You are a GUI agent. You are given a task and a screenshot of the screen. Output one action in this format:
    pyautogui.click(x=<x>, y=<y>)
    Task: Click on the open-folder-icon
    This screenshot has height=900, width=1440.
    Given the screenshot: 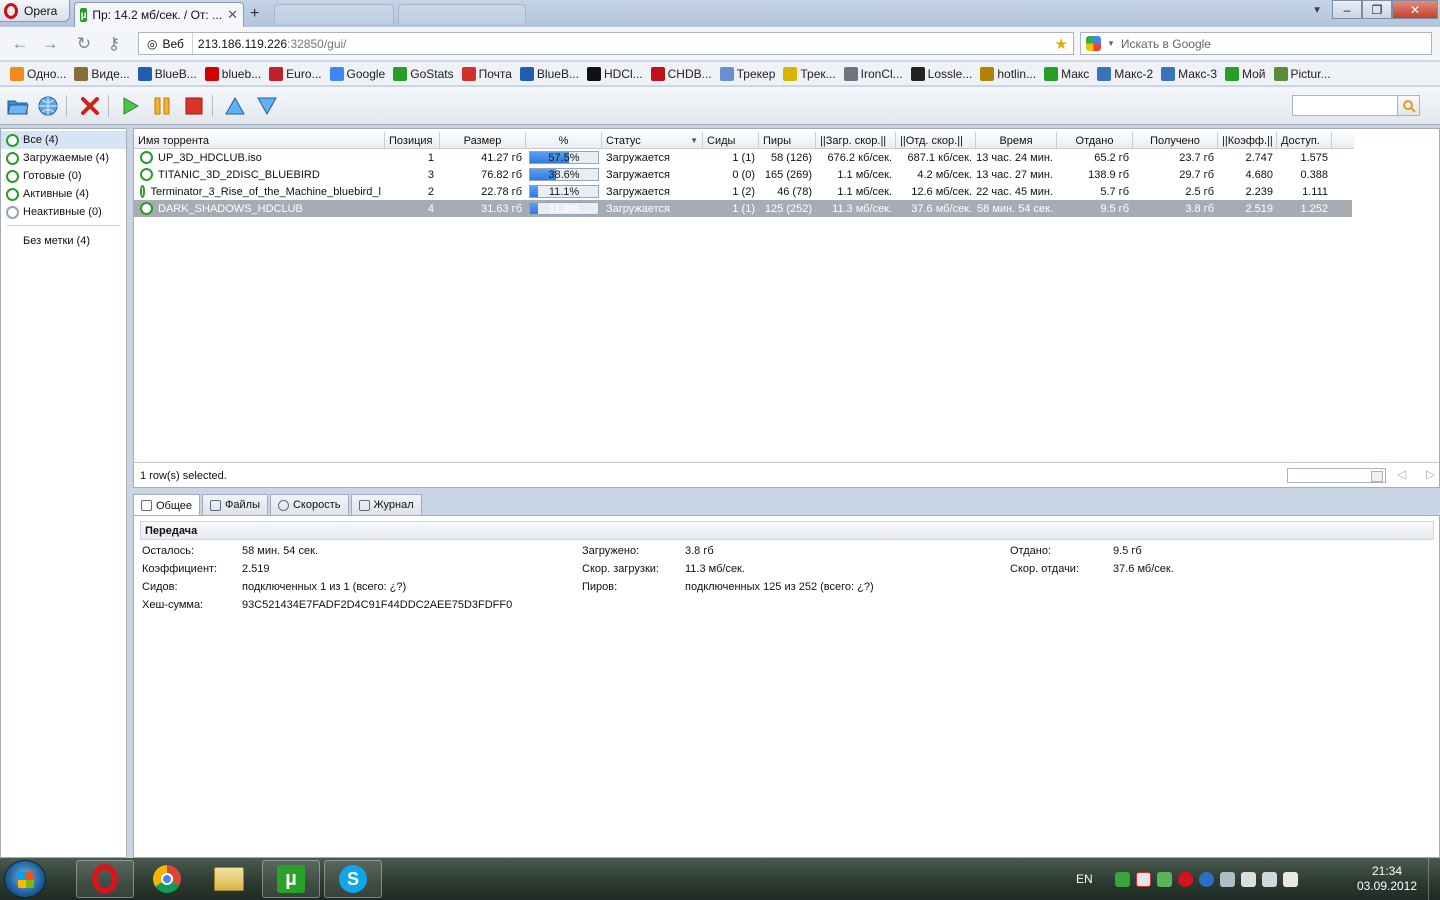 What is the action you would take?
    pyautogui.click(x=18, y=106)
    